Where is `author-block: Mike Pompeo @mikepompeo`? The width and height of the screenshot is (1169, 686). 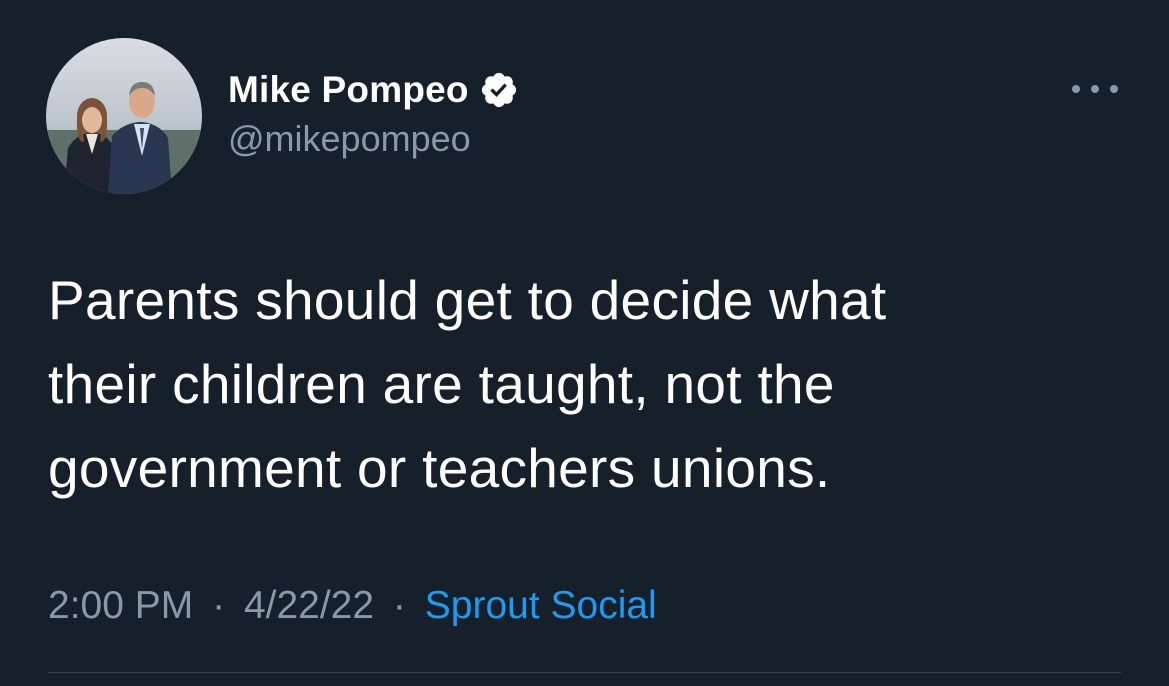 author-block: Mike Pompeo @mikepompeo is located at coordinates (373, 113).